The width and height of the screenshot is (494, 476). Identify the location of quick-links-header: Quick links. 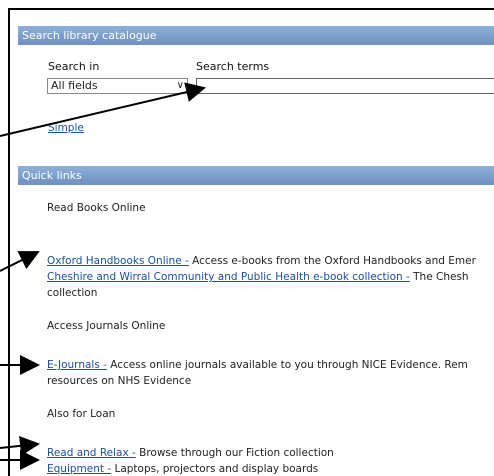
(256, 175).